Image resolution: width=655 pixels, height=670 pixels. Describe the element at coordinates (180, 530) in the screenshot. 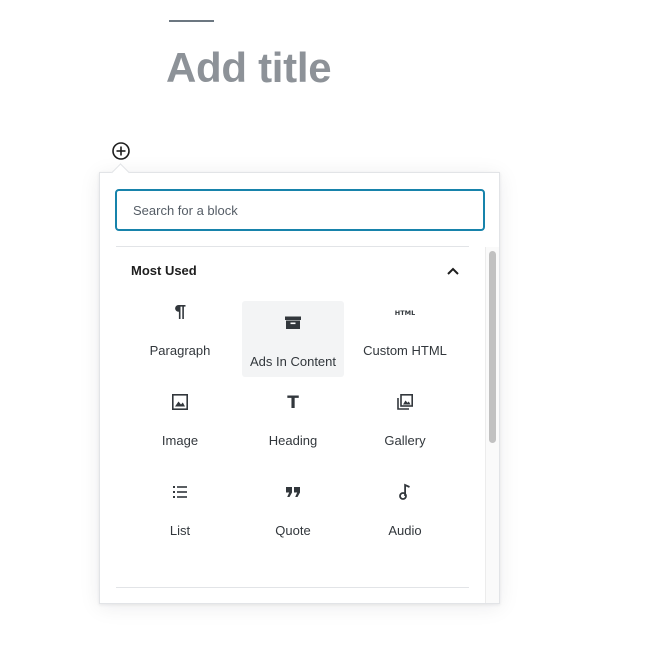

I see `block-label: List` at that location.